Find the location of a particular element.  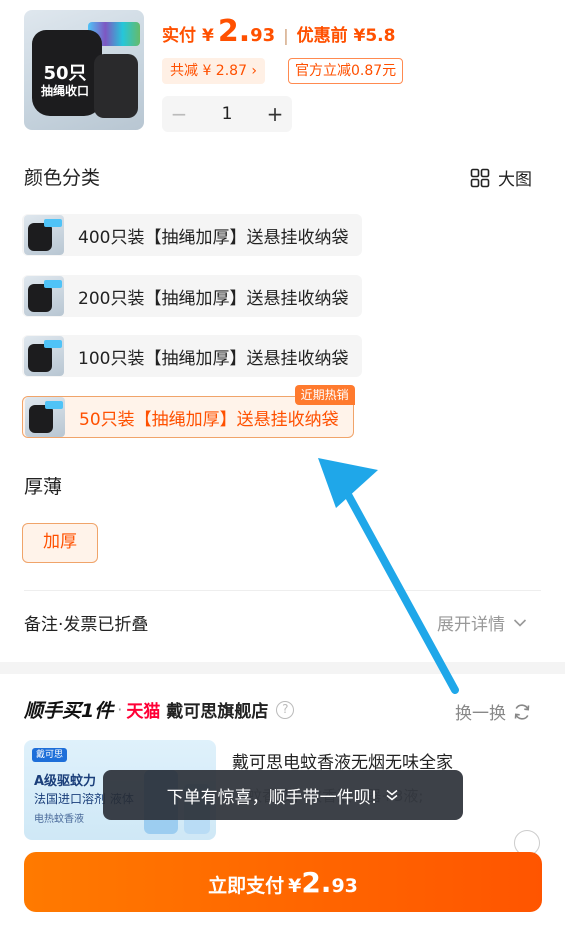

quantity-stepper: − 1 + is located at coordinates (227, 114).